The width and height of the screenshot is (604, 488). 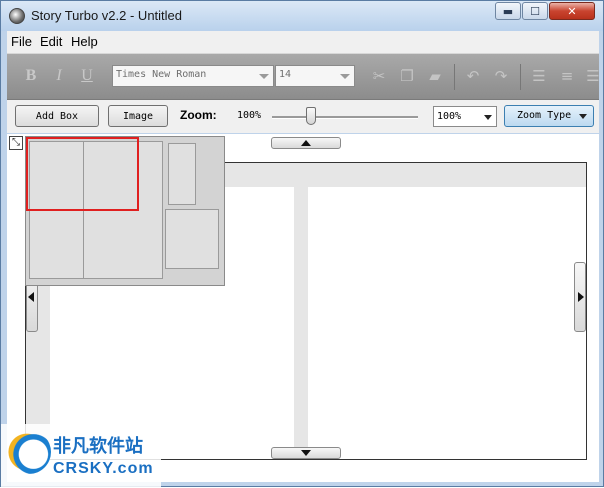 I want to click on zoom-select-value: 100%, so click(x=449, y=116).